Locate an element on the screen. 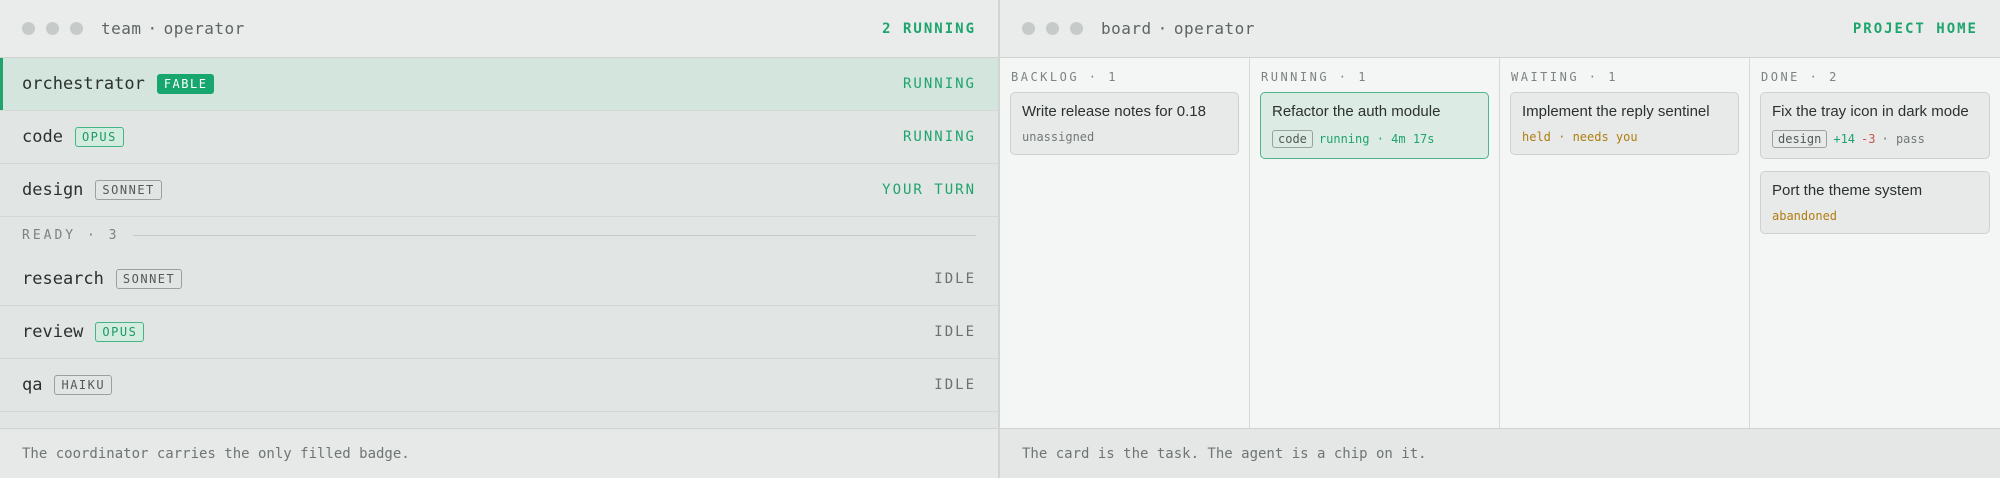 This screenshot has height=478, width=2000. model-badge: FABLE is located at coordinates (185, 84).